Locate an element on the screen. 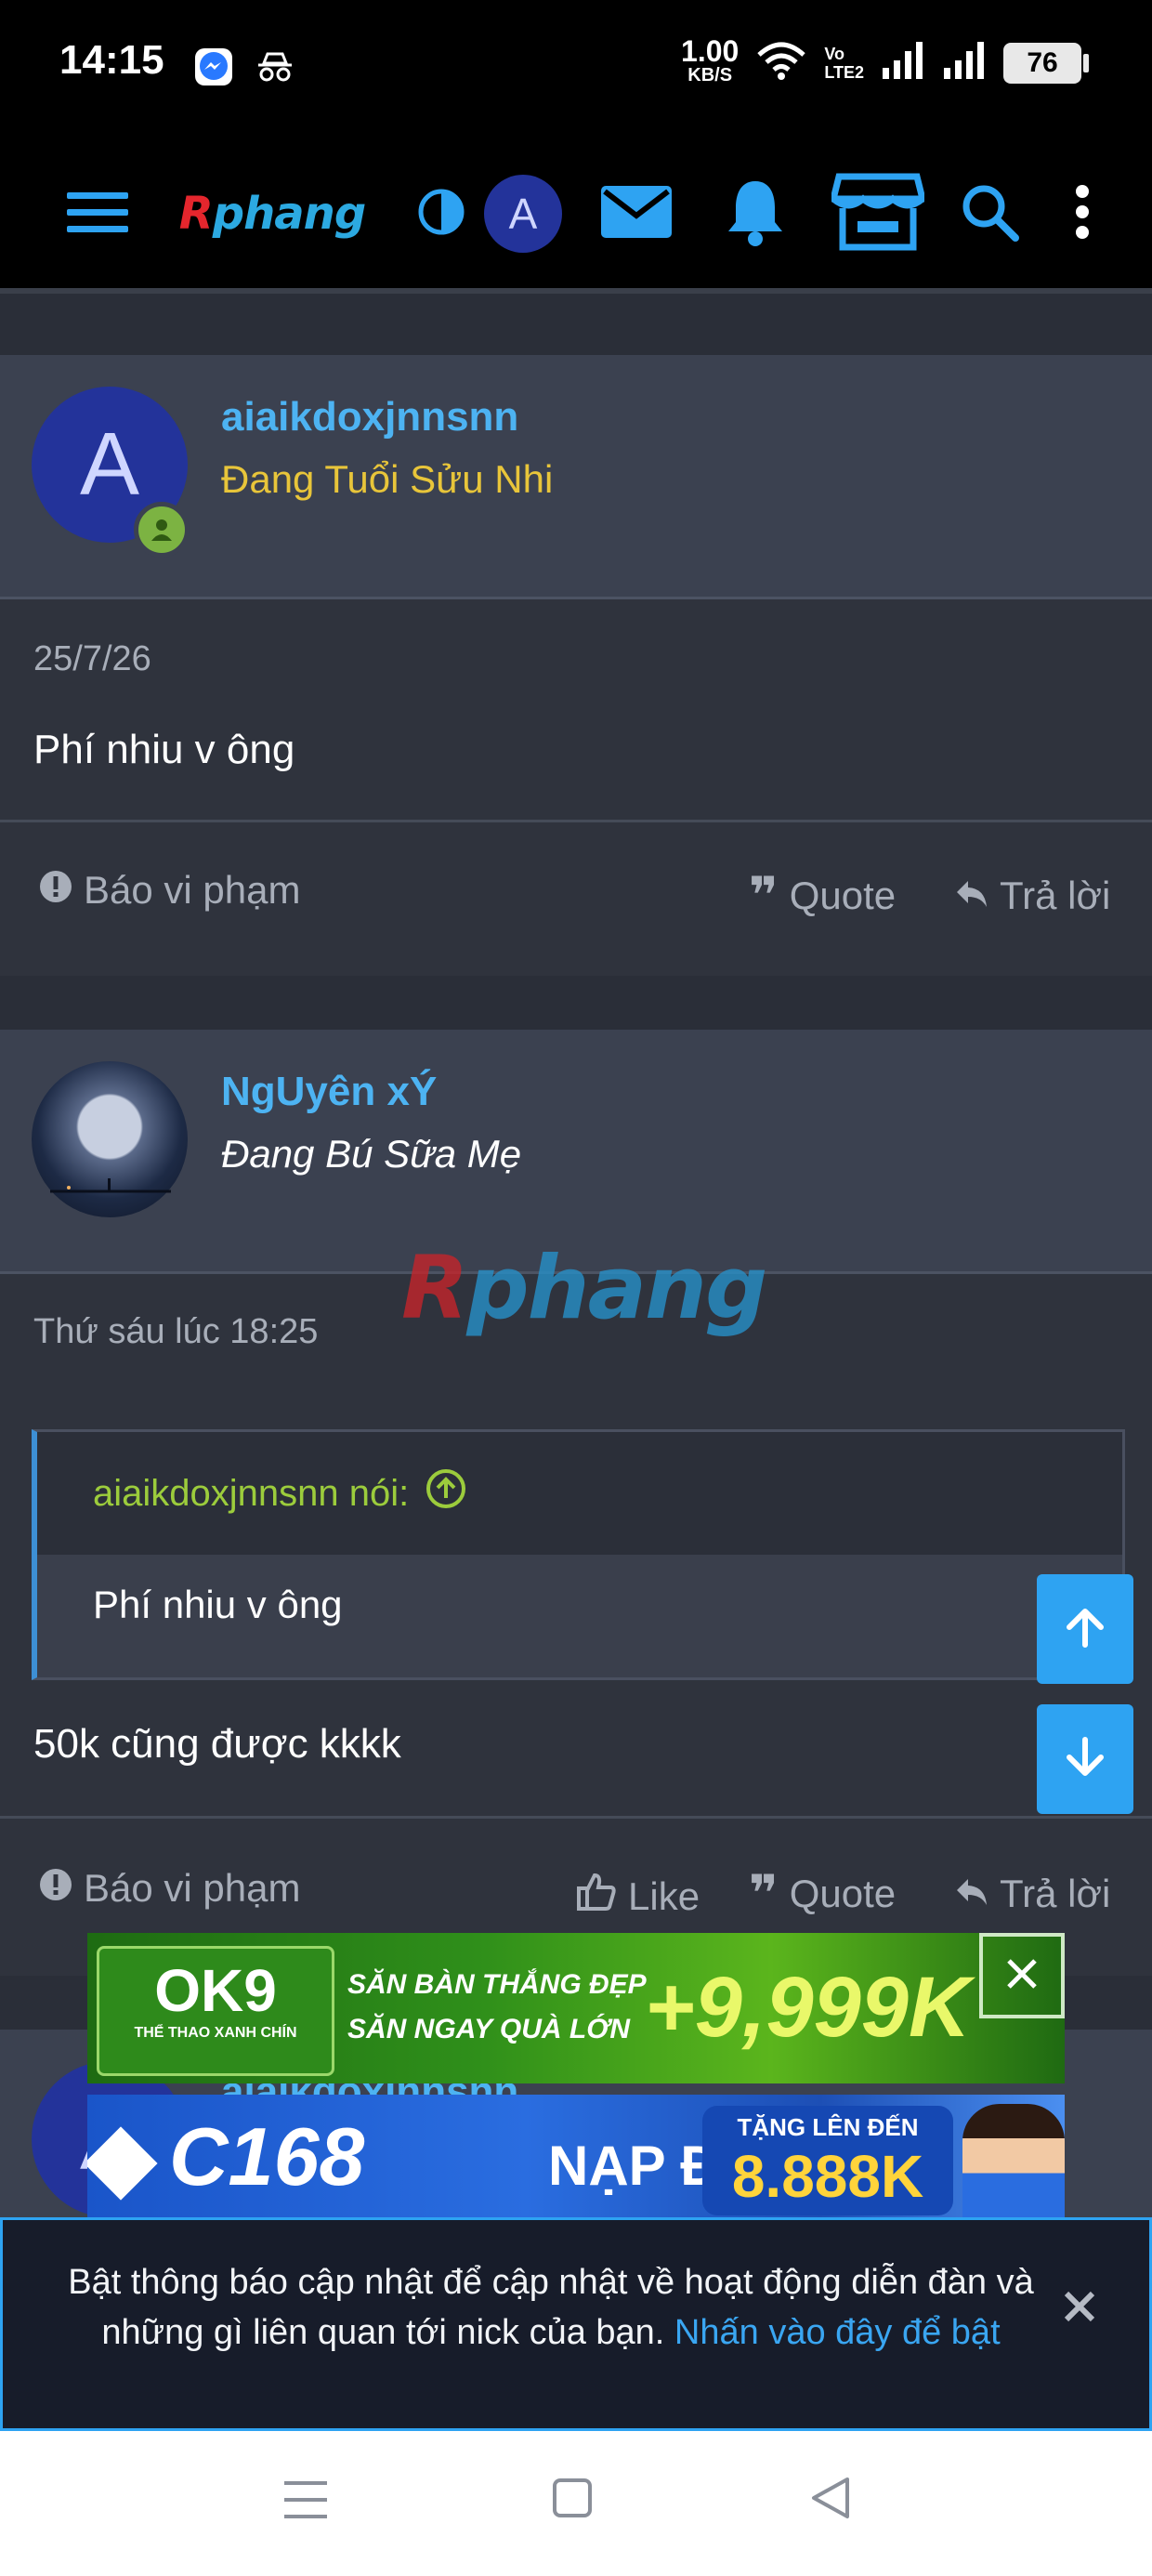 Image resolution: width=1152 pixels, height=2576 pixels. diamond-logo-icon is located at coordinates (122, 2163).